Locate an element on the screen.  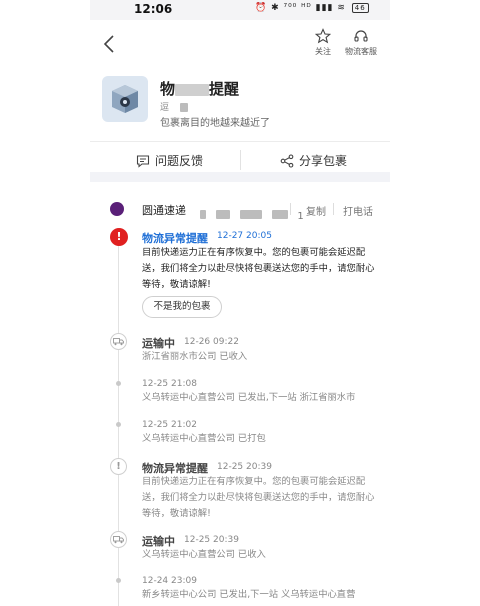
status-bar: 12:06 ⏰ ✱ ⁷⁰⁰ ᴴᴰ ▮▮▮ ≋ 46 is located at coordinates (240, 10).